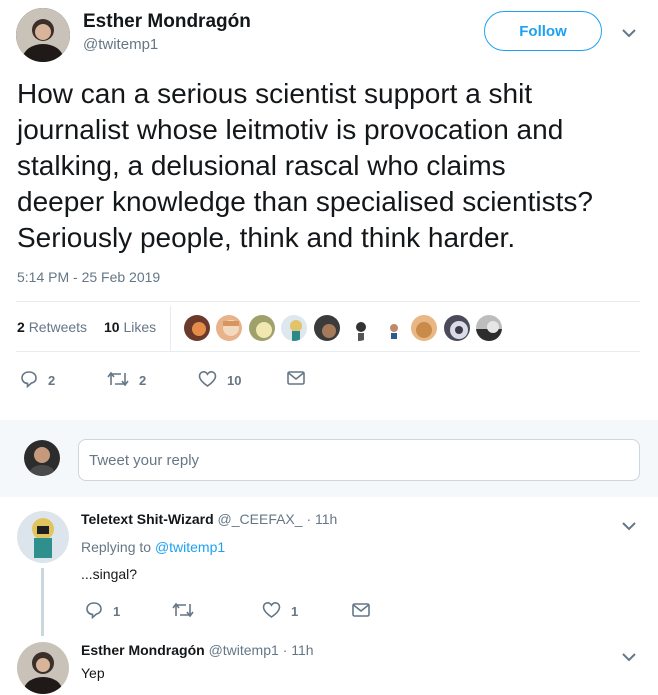 The width and height of the screenshot is (658, 695). Describe the element at coordinates (153, 547) in the screenshot. I see `replying-to: Replying to @twitemp1` at that location.